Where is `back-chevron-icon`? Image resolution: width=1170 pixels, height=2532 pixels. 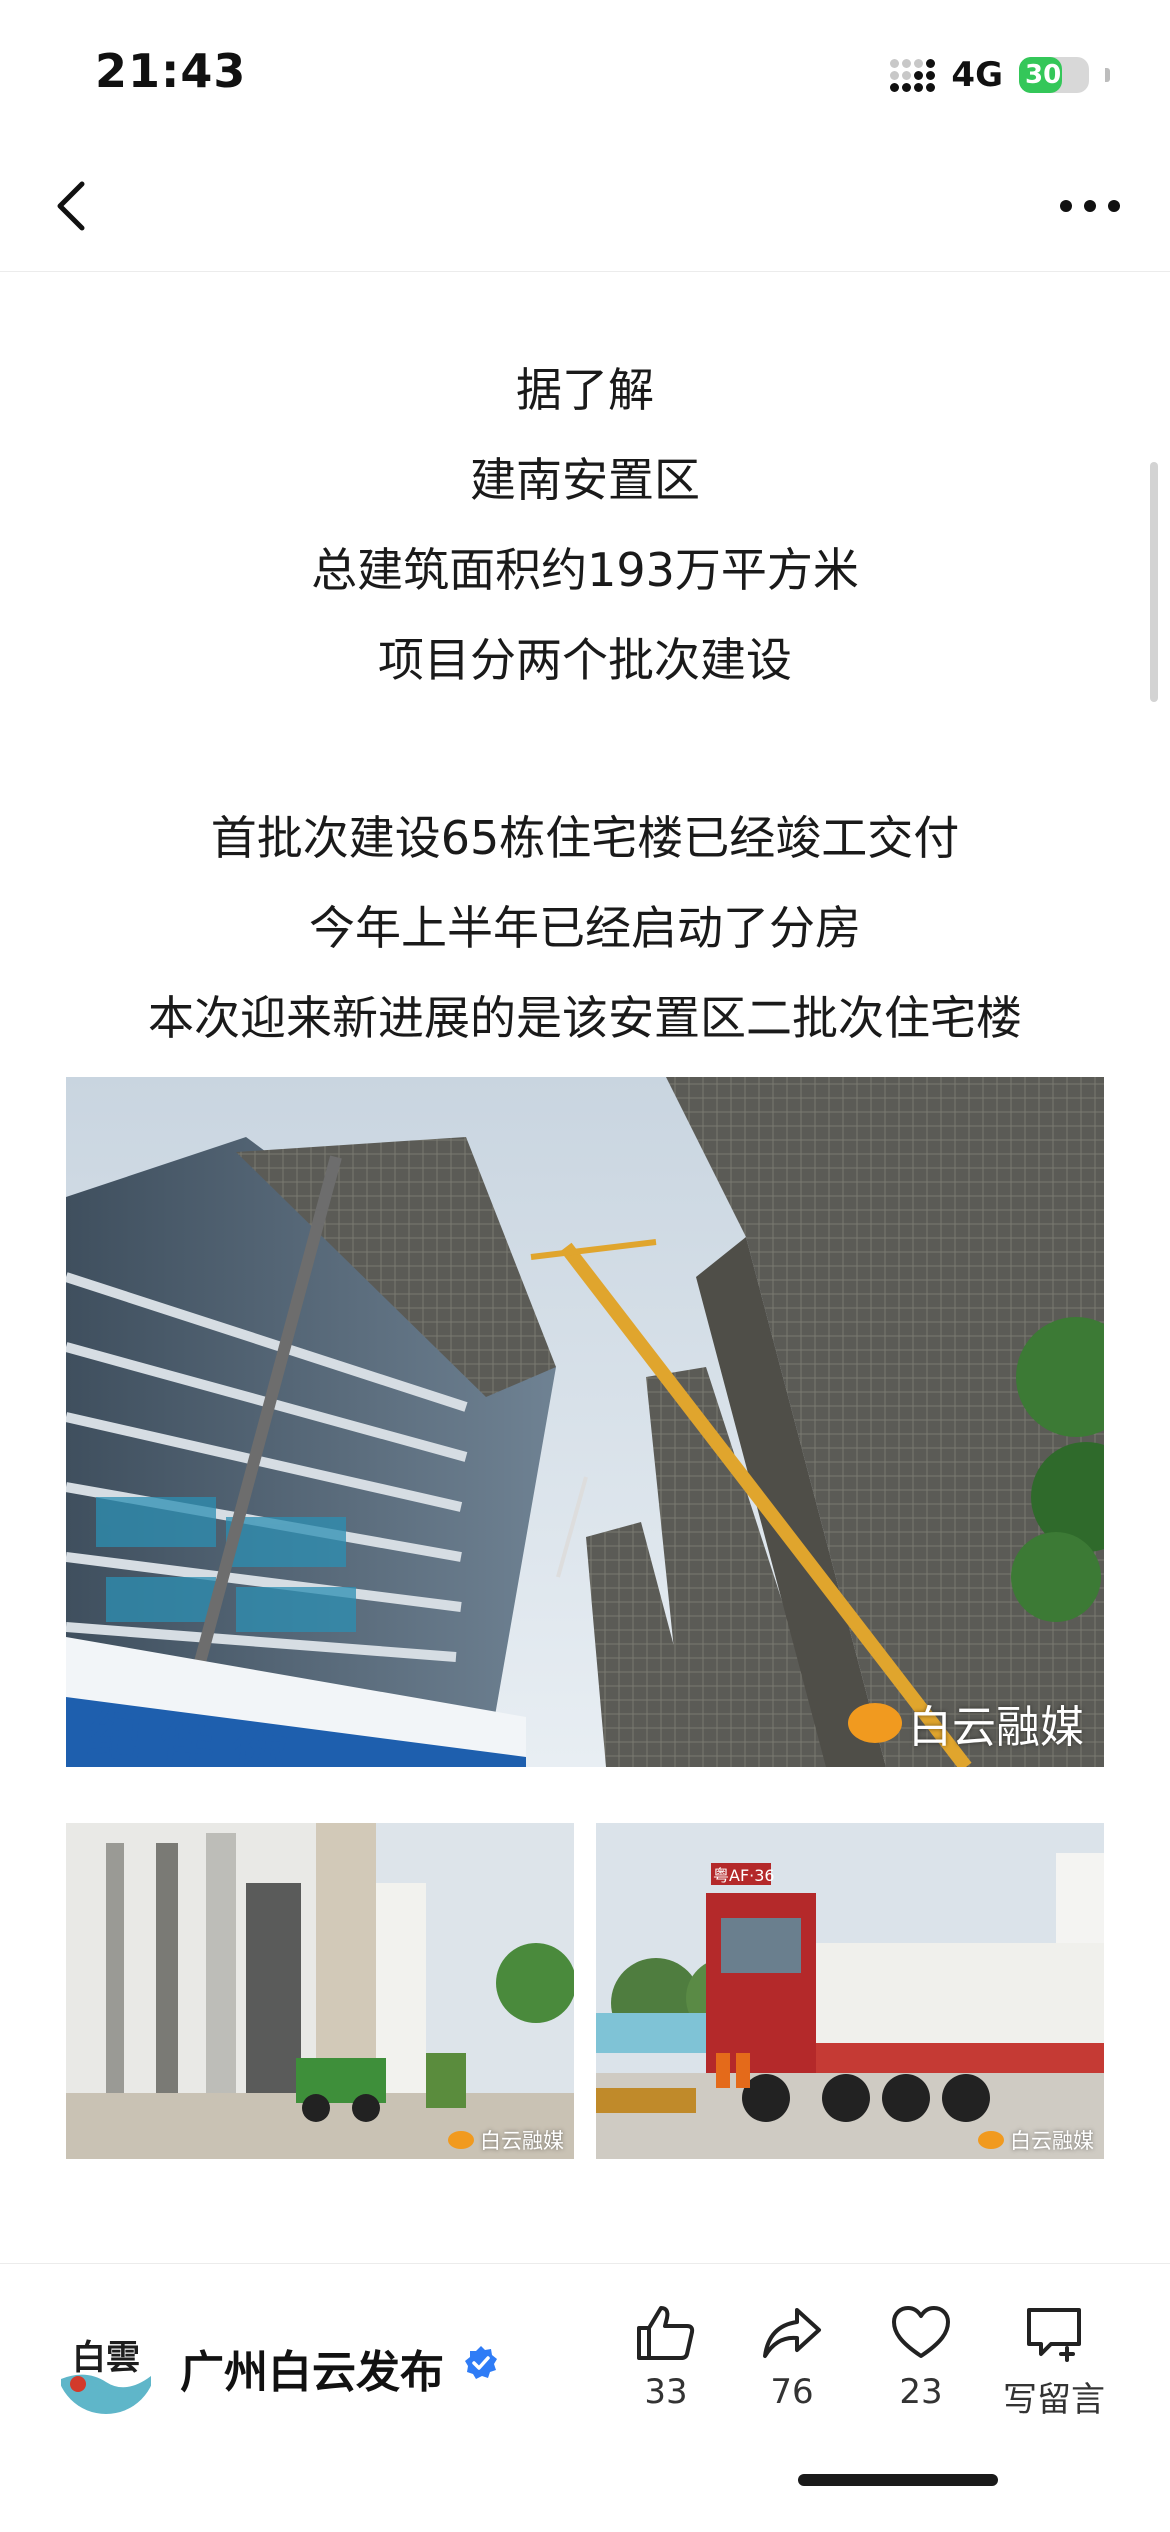
back-chevron-icon is located at coordinates (74, 206).